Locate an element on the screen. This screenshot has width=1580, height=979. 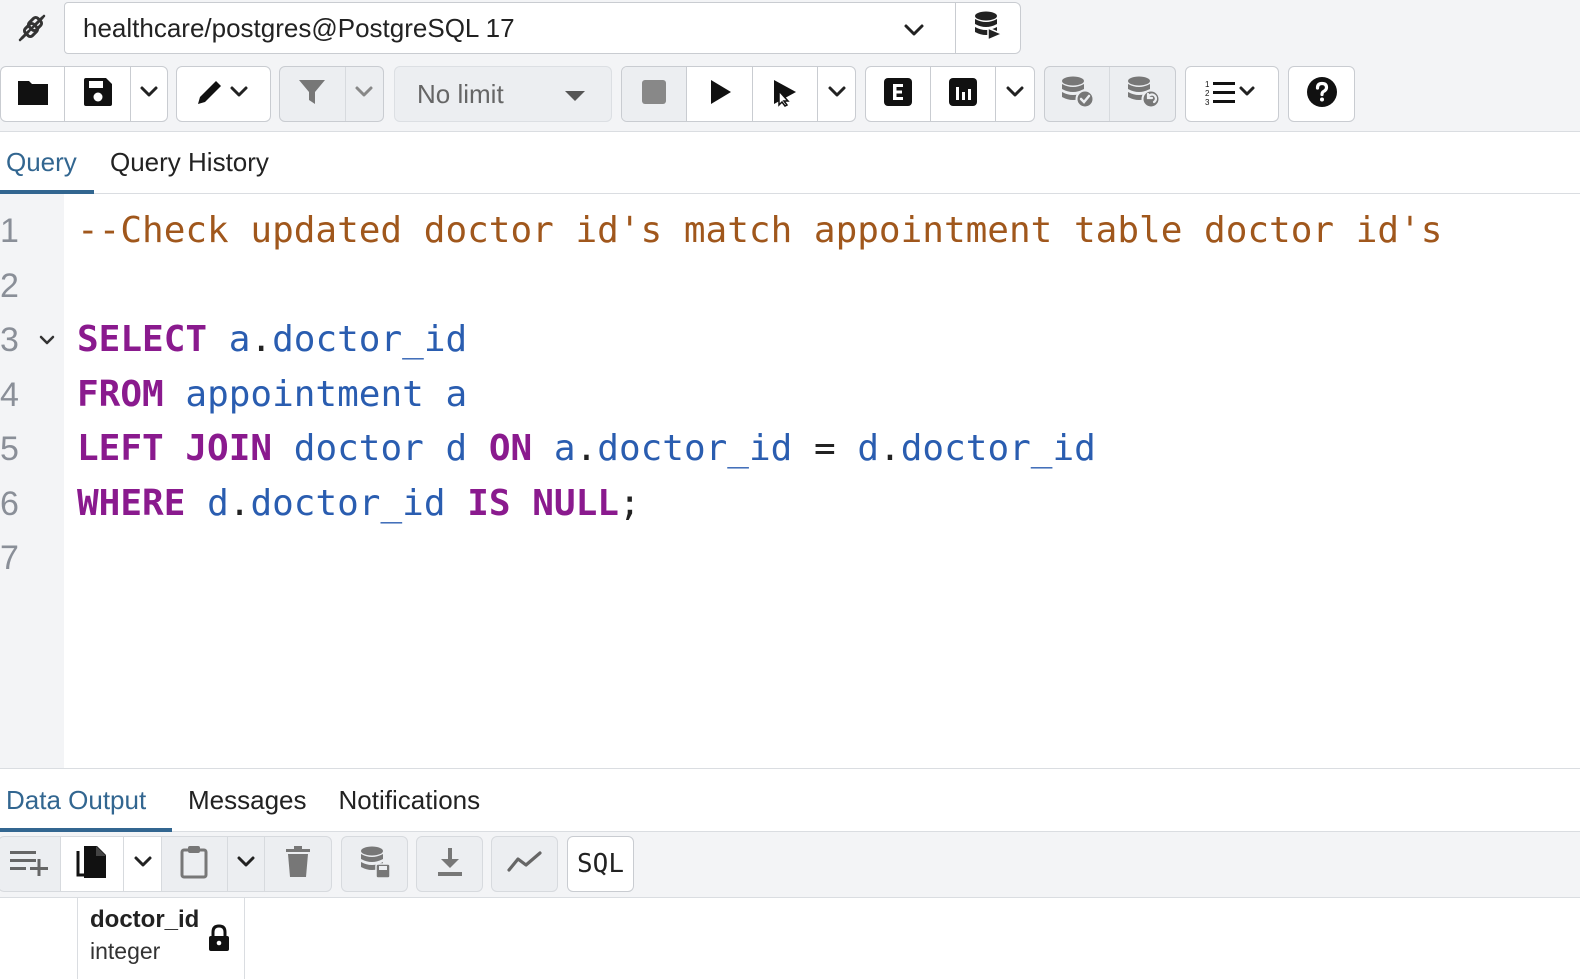
editor-line: 7 is located at coordinates (790, 558).